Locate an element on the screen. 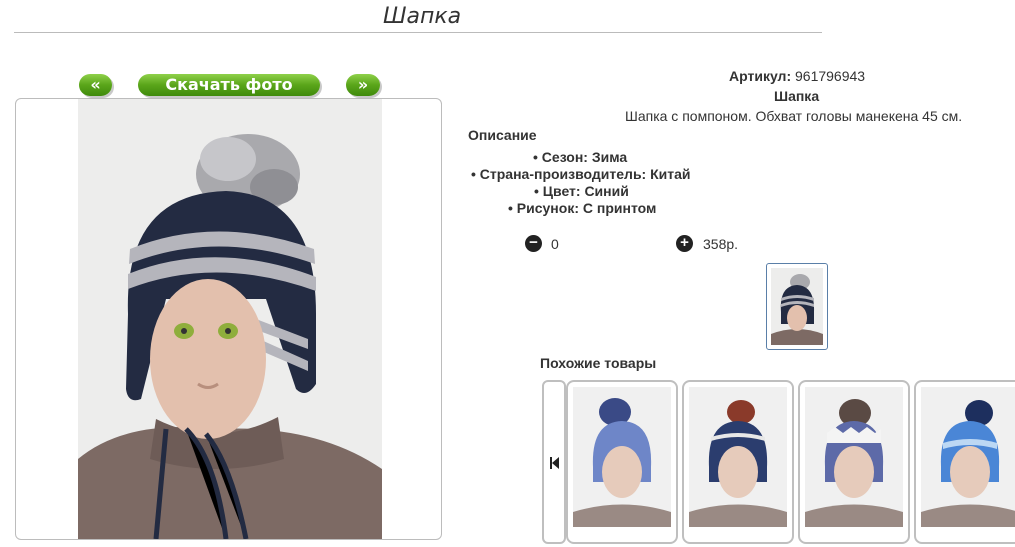  price-value: 358р. is located at coordinates (721, 244).